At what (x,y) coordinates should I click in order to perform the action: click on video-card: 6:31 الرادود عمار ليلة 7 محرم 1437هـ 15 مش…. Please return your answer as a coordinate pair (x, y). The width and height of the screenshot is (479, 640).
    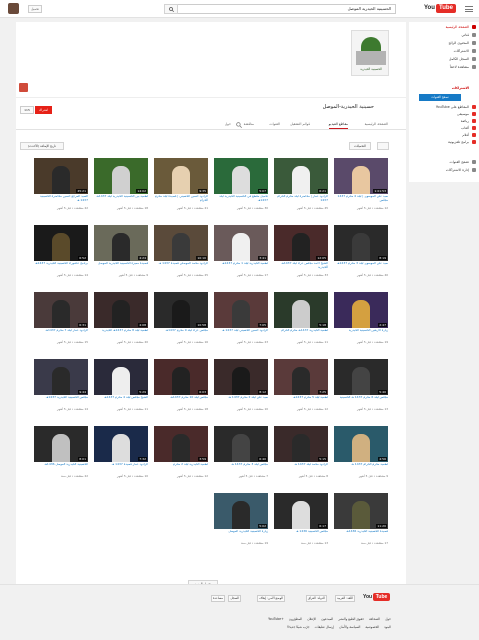
    Looking at the image, I should click on (61, 324).